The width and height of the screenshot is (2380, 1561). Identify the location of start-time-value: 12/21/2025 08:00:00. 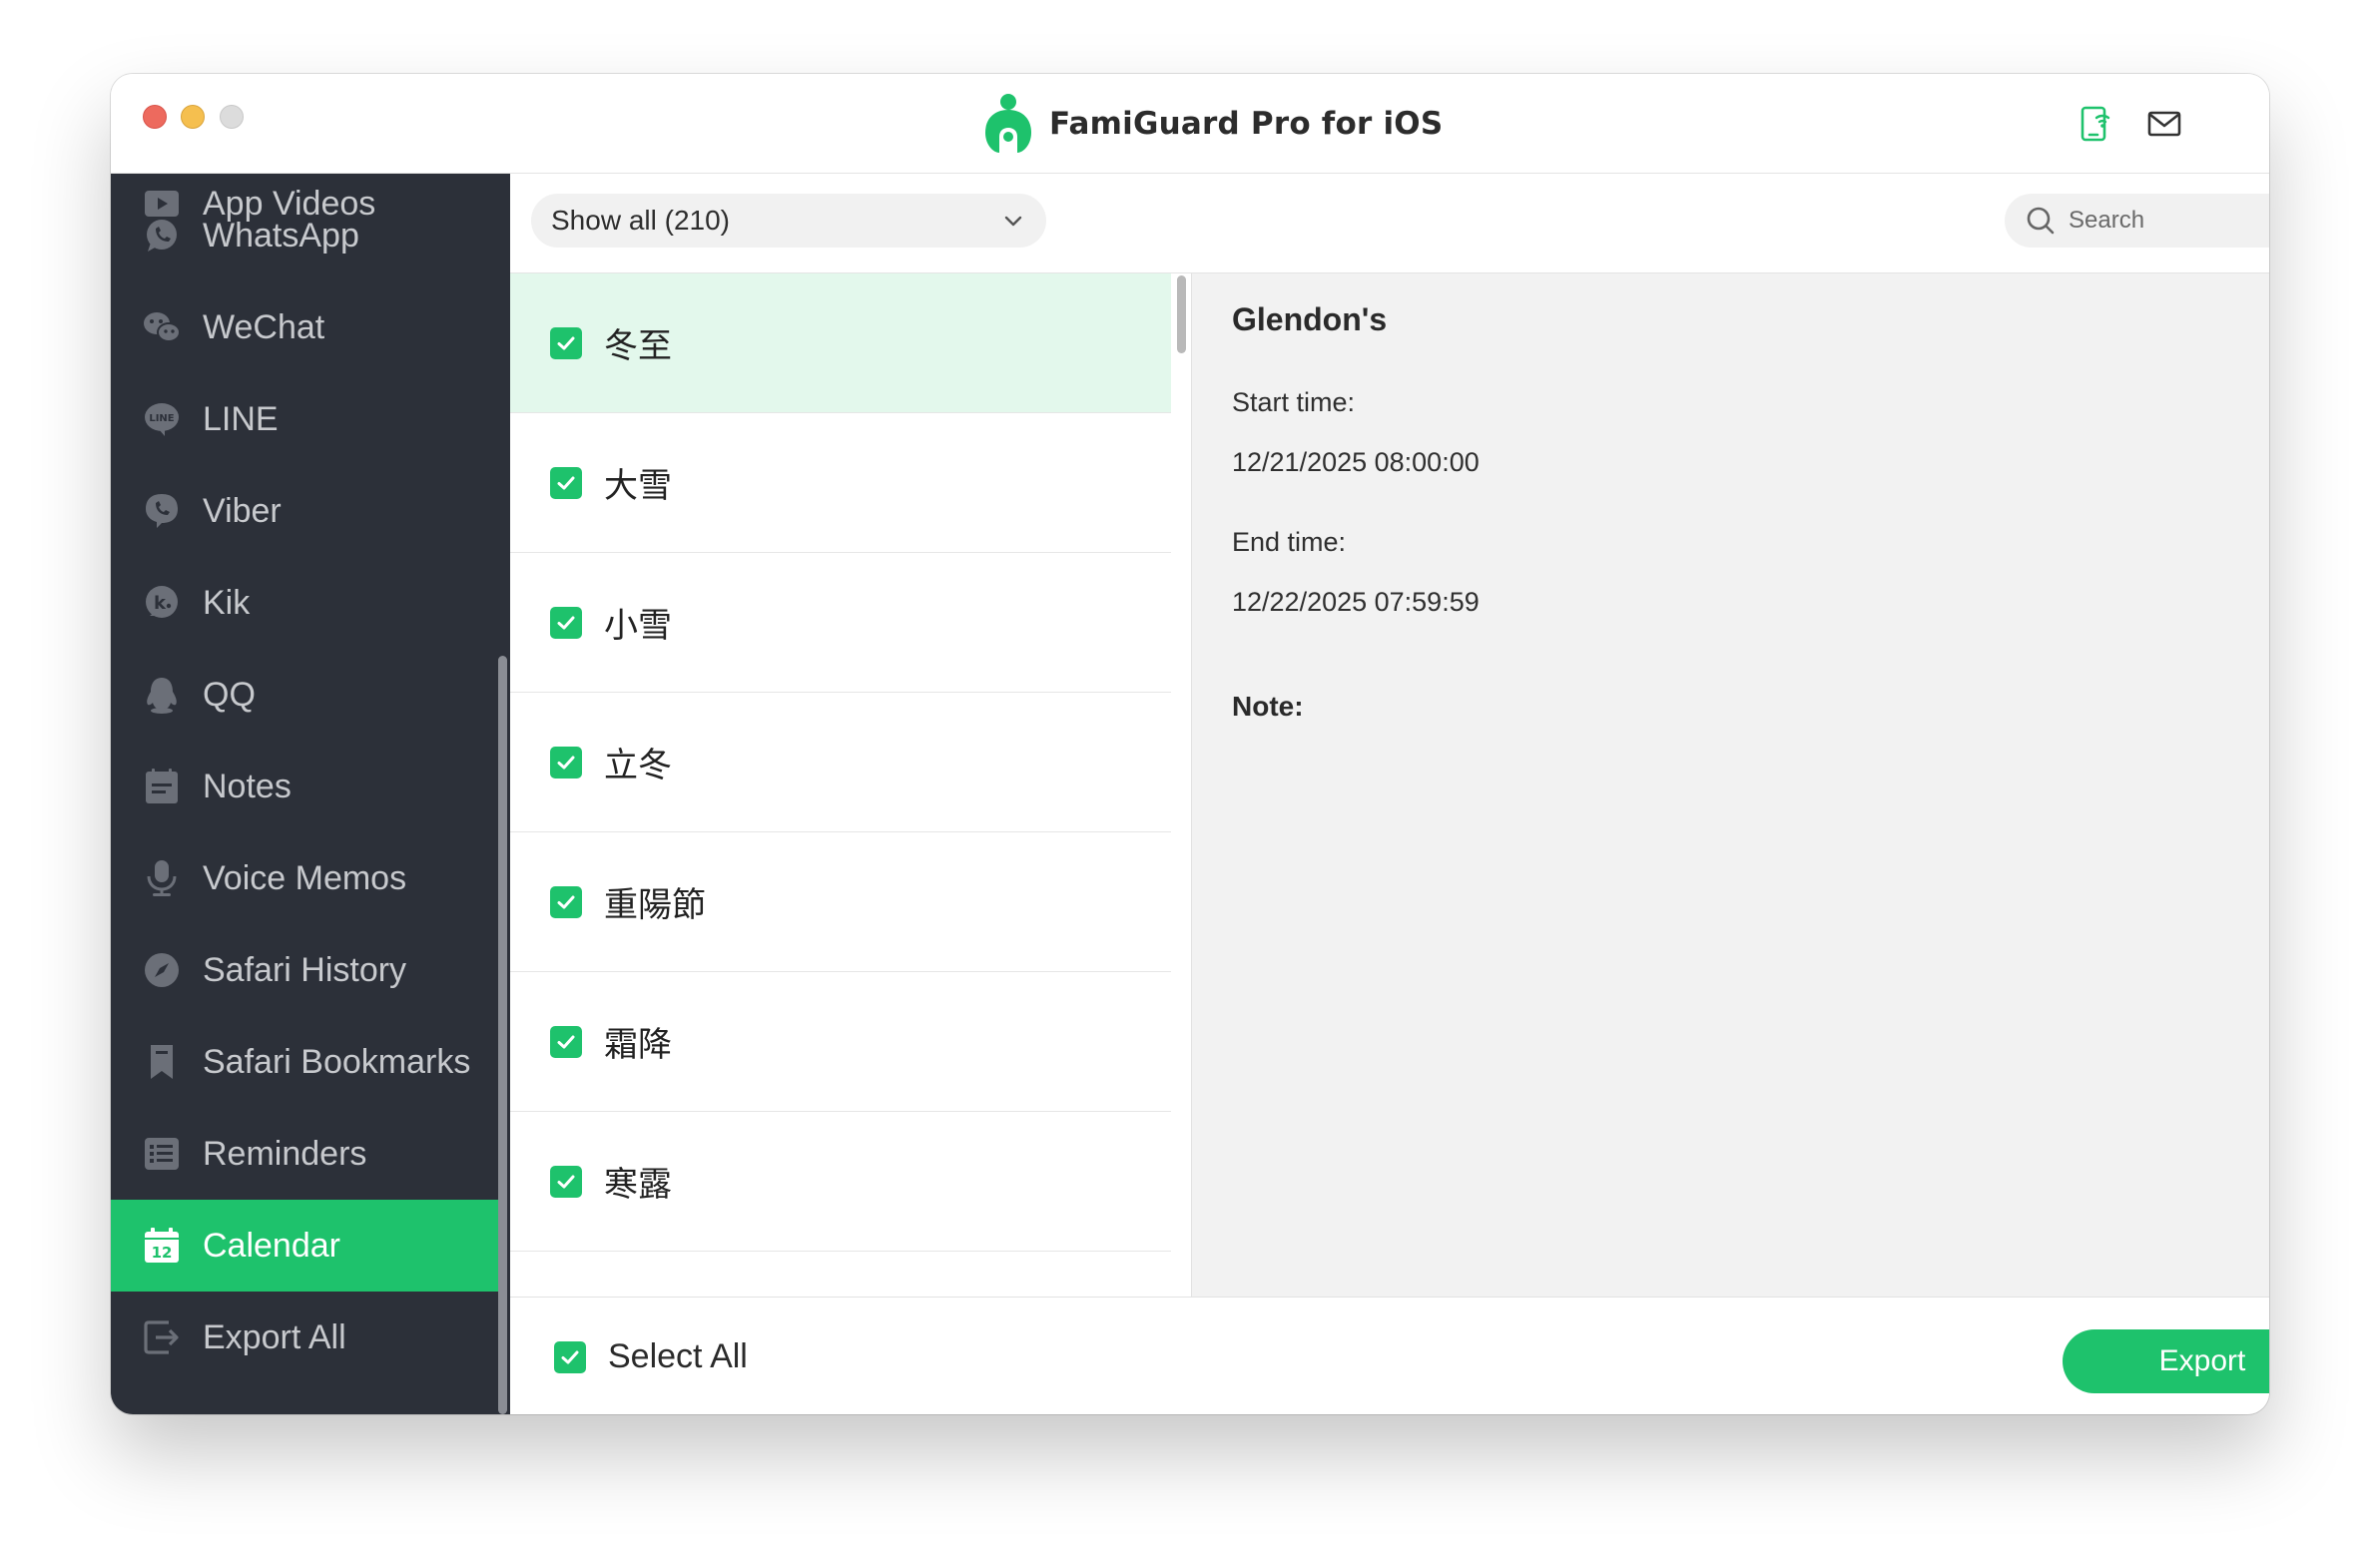
(1356, 462).